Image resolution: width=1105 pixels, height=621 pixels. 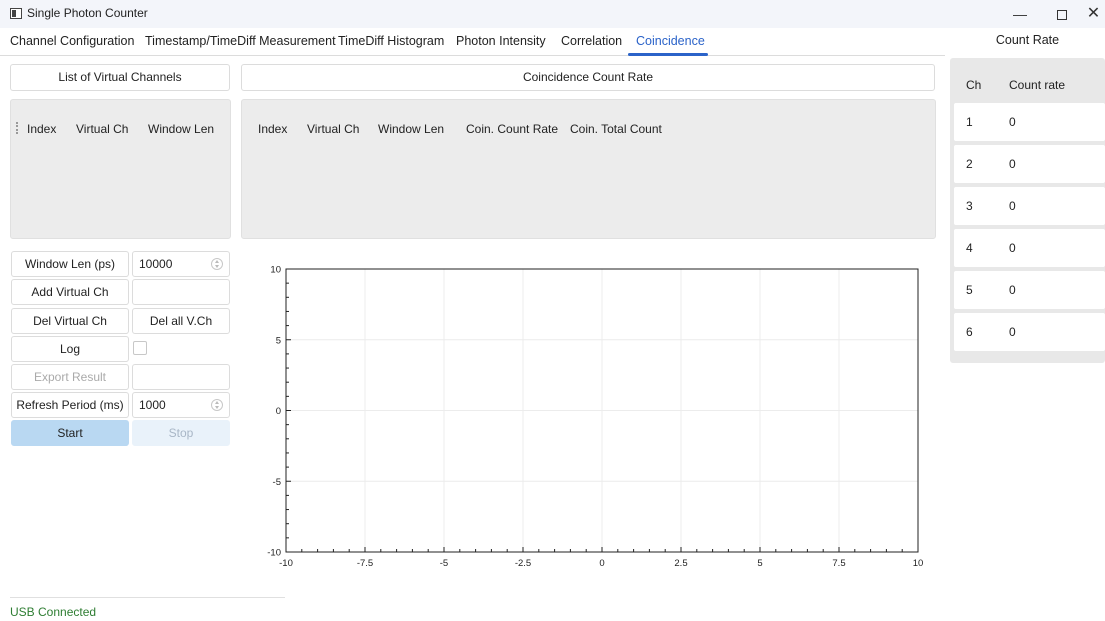 What do you see at coordinates (1029, 206) in the screenshot?
I see `table-row: 3 0` at bounding box center [1029, 206].